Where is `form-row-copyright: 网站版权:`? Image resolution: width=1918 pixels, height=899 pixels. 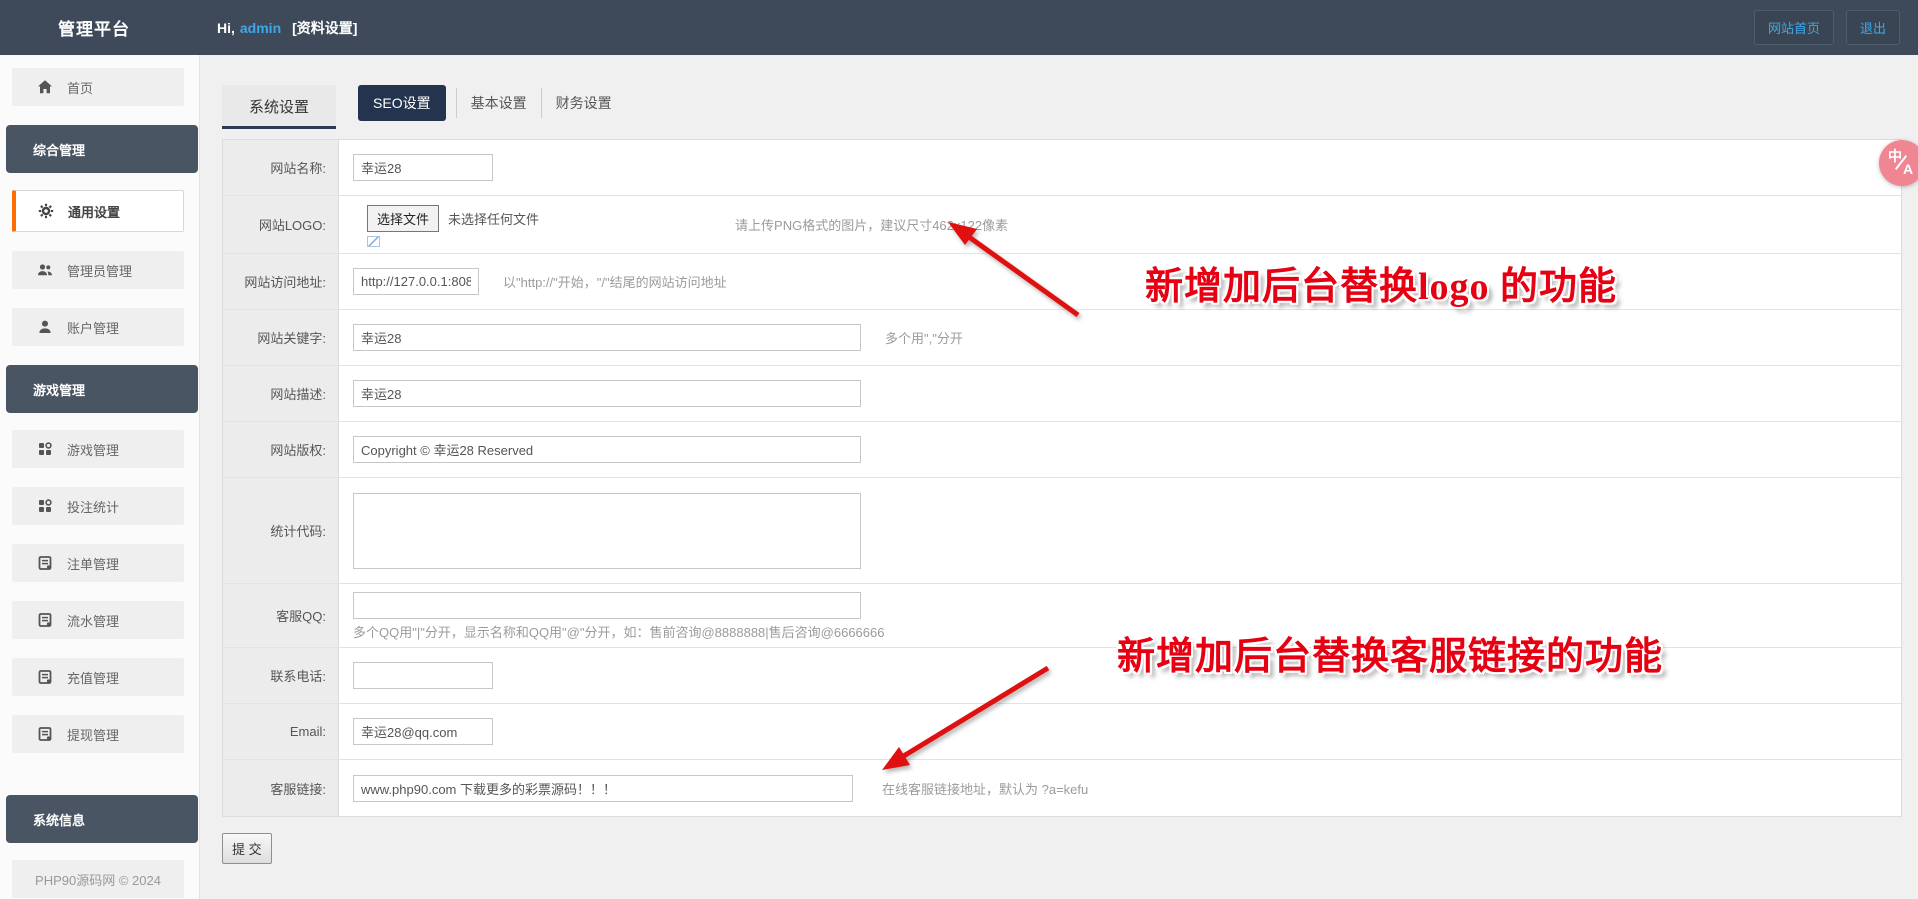
form-row-copyright: 网站版权: is located at coordinates (1062, 450).